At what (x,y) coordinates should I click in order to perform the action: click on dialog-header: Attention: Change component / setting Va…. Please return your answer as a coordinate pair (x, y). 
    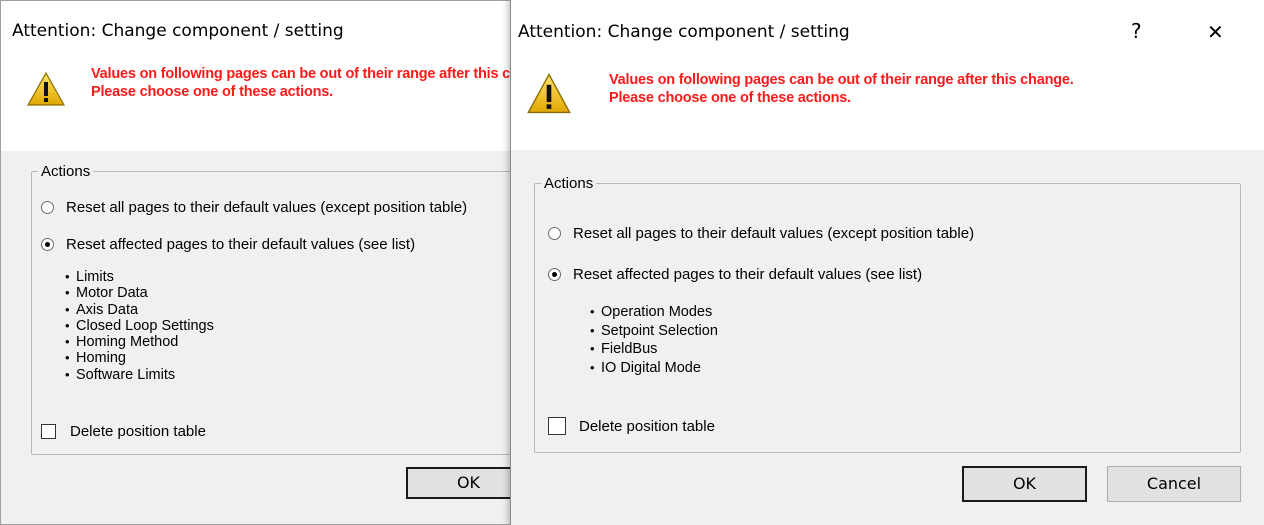
    Looking at the image, I should click on (257, 76).